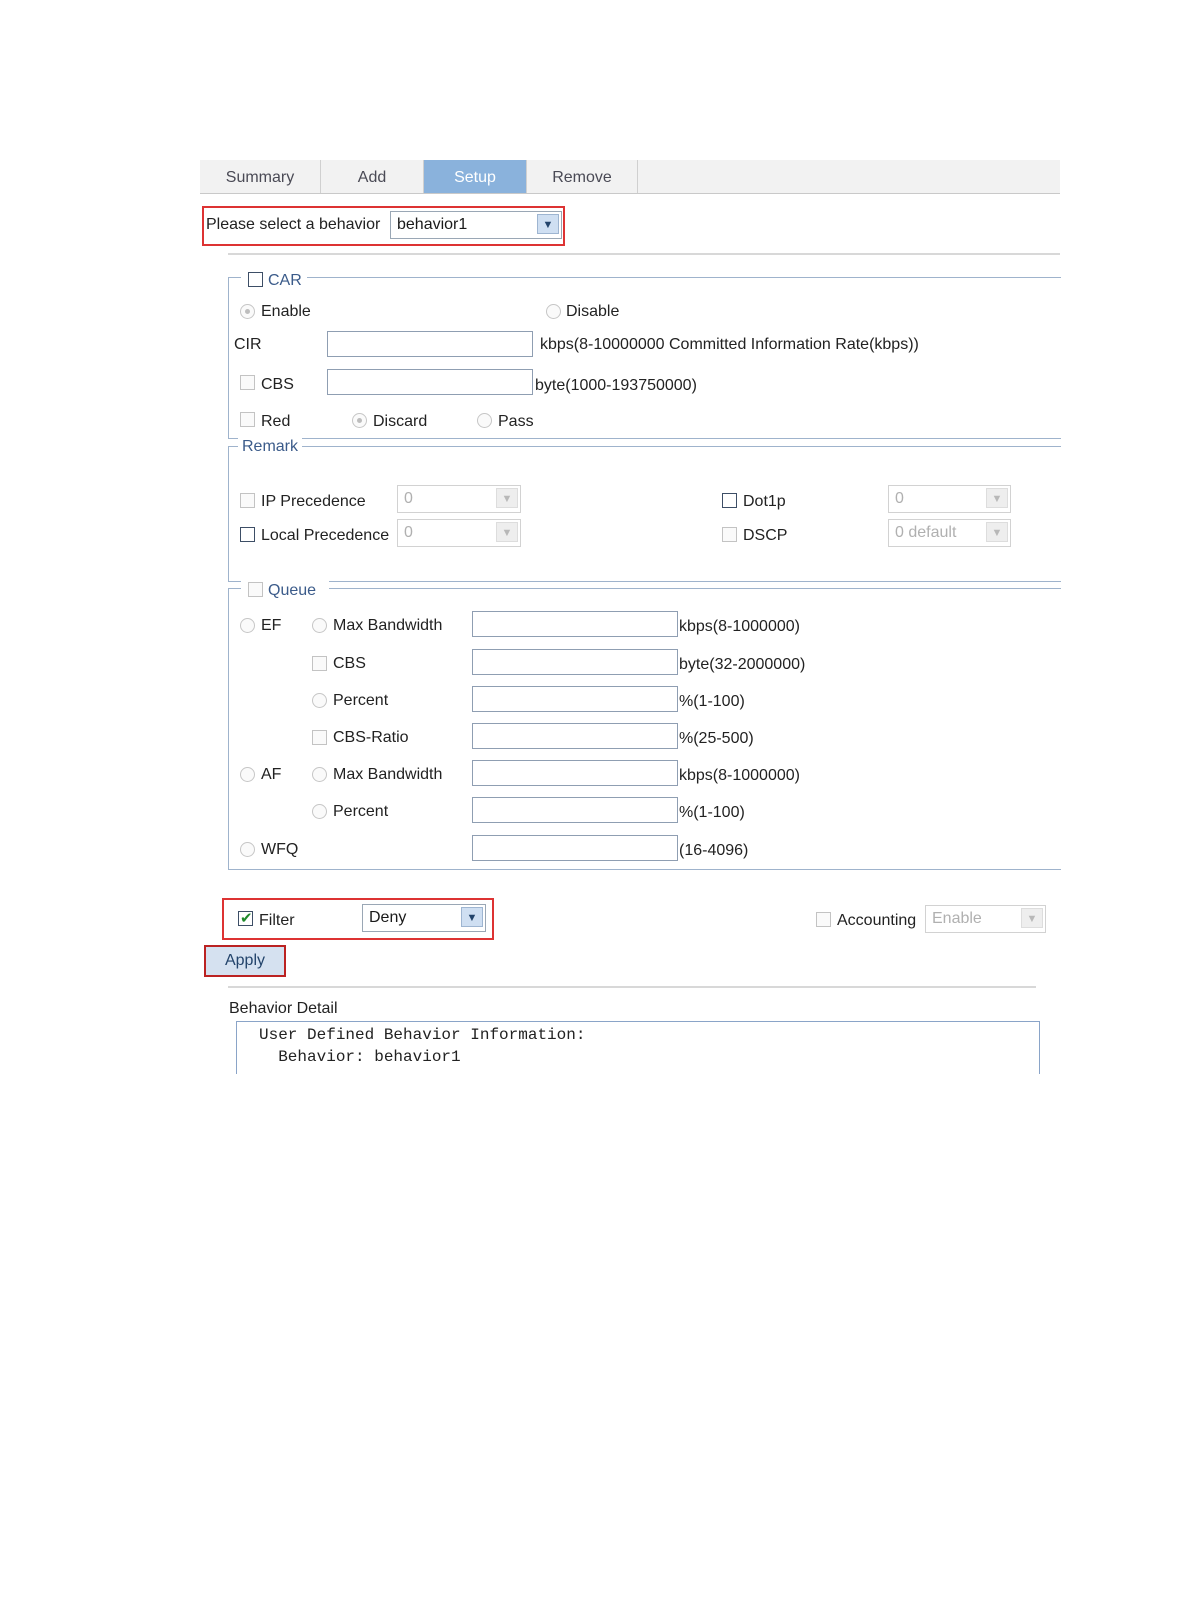 The height and width of the screenshot is (1616, 1190). I want to click on car-disable-label: Disable, so click(593, 311).